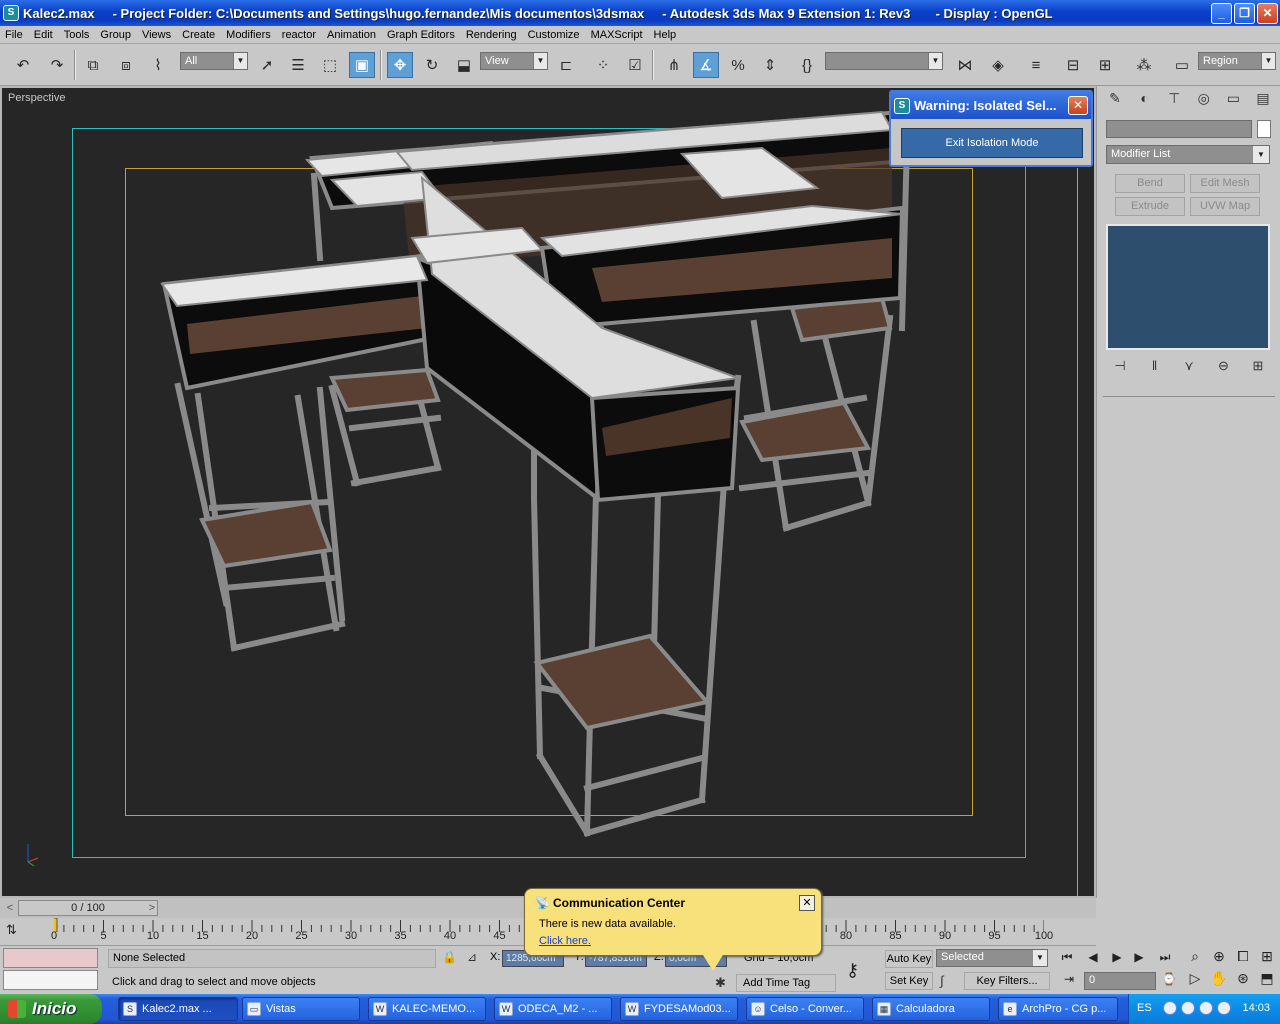  I want to click on 3dsmax-logo-icon: S, so click(11, 13).